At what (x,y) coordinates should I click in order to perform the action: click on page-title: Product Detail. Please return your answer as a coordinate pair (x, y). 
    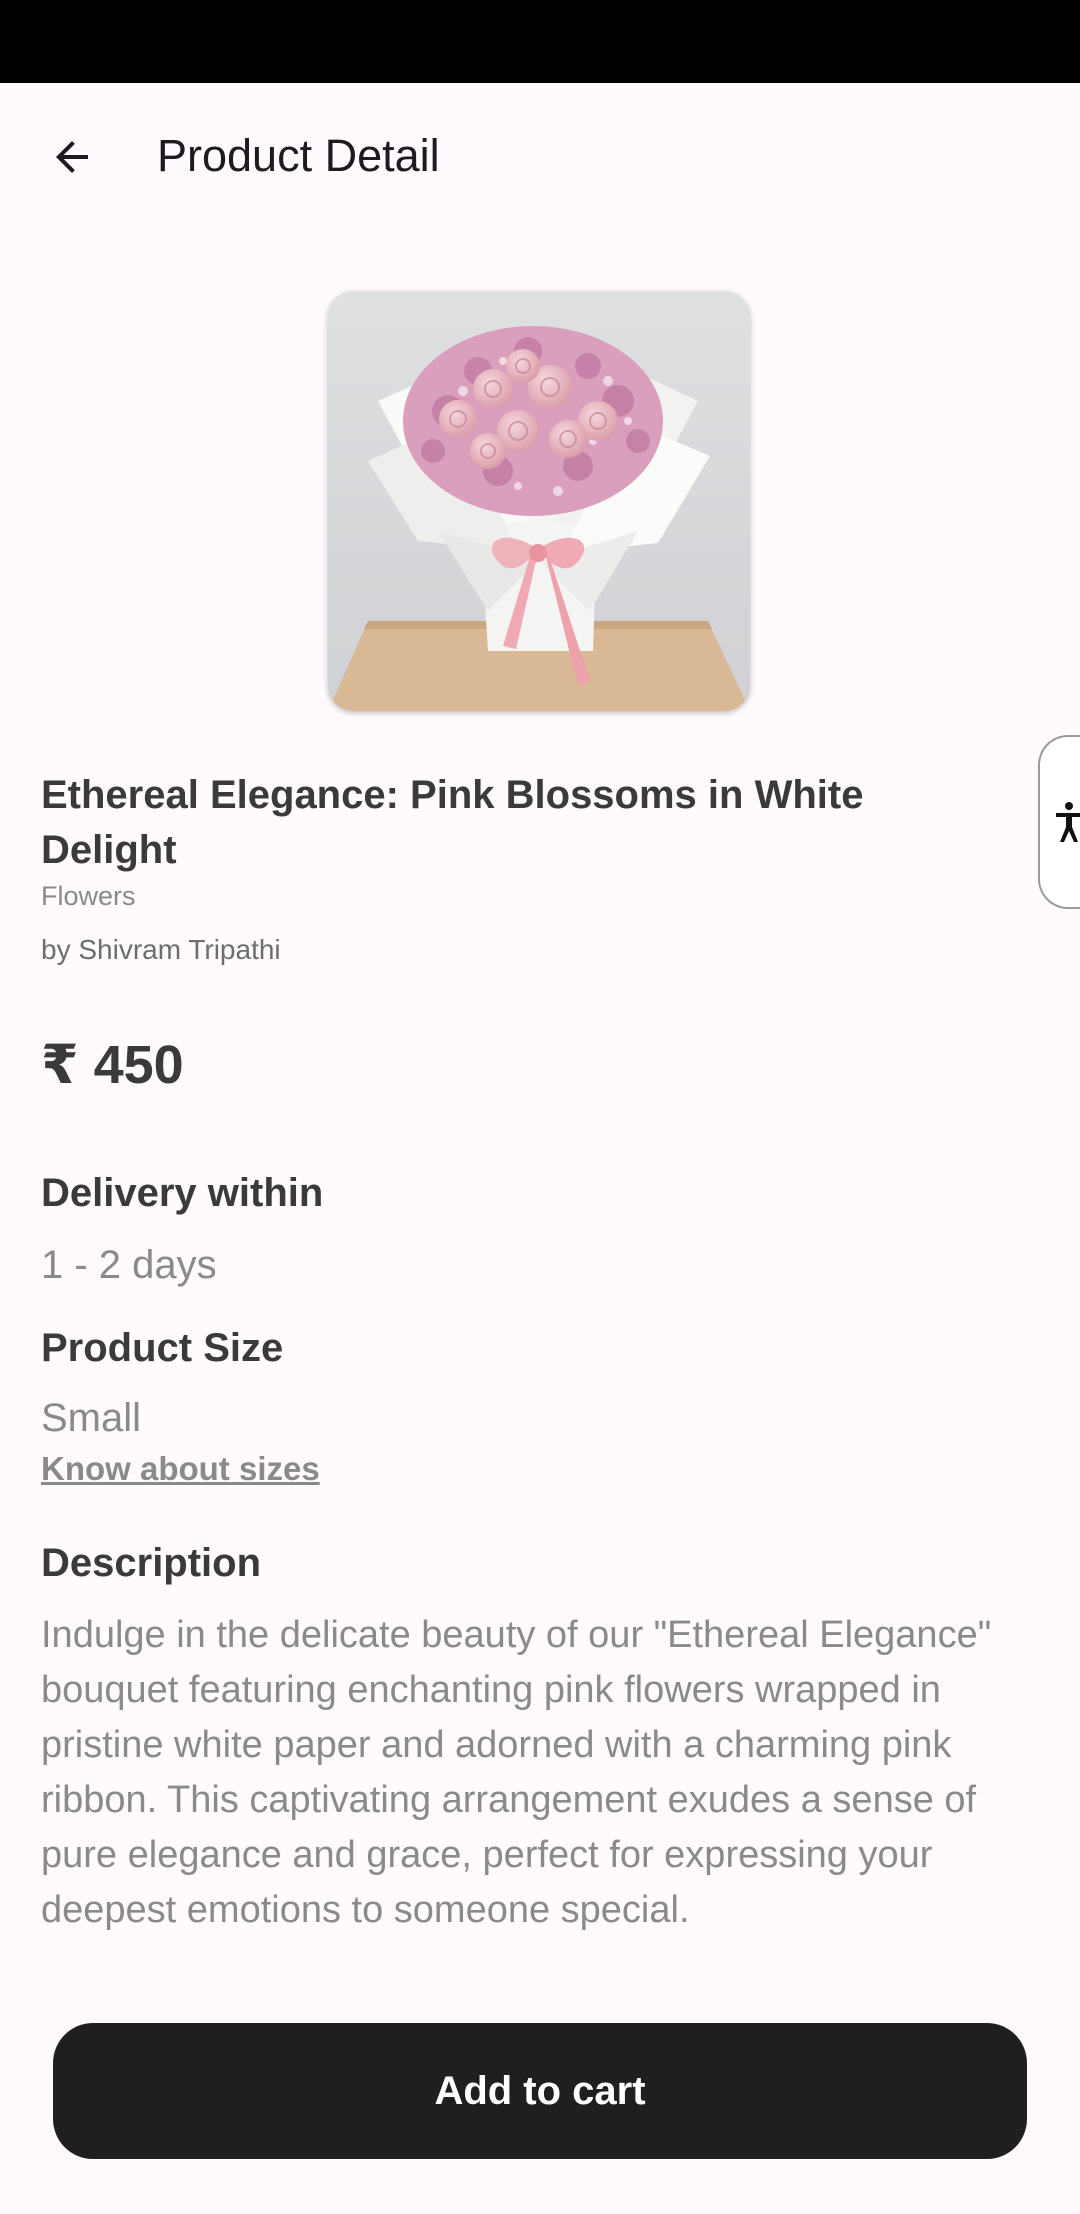
    Looking at the image, I should click on (298, 155).